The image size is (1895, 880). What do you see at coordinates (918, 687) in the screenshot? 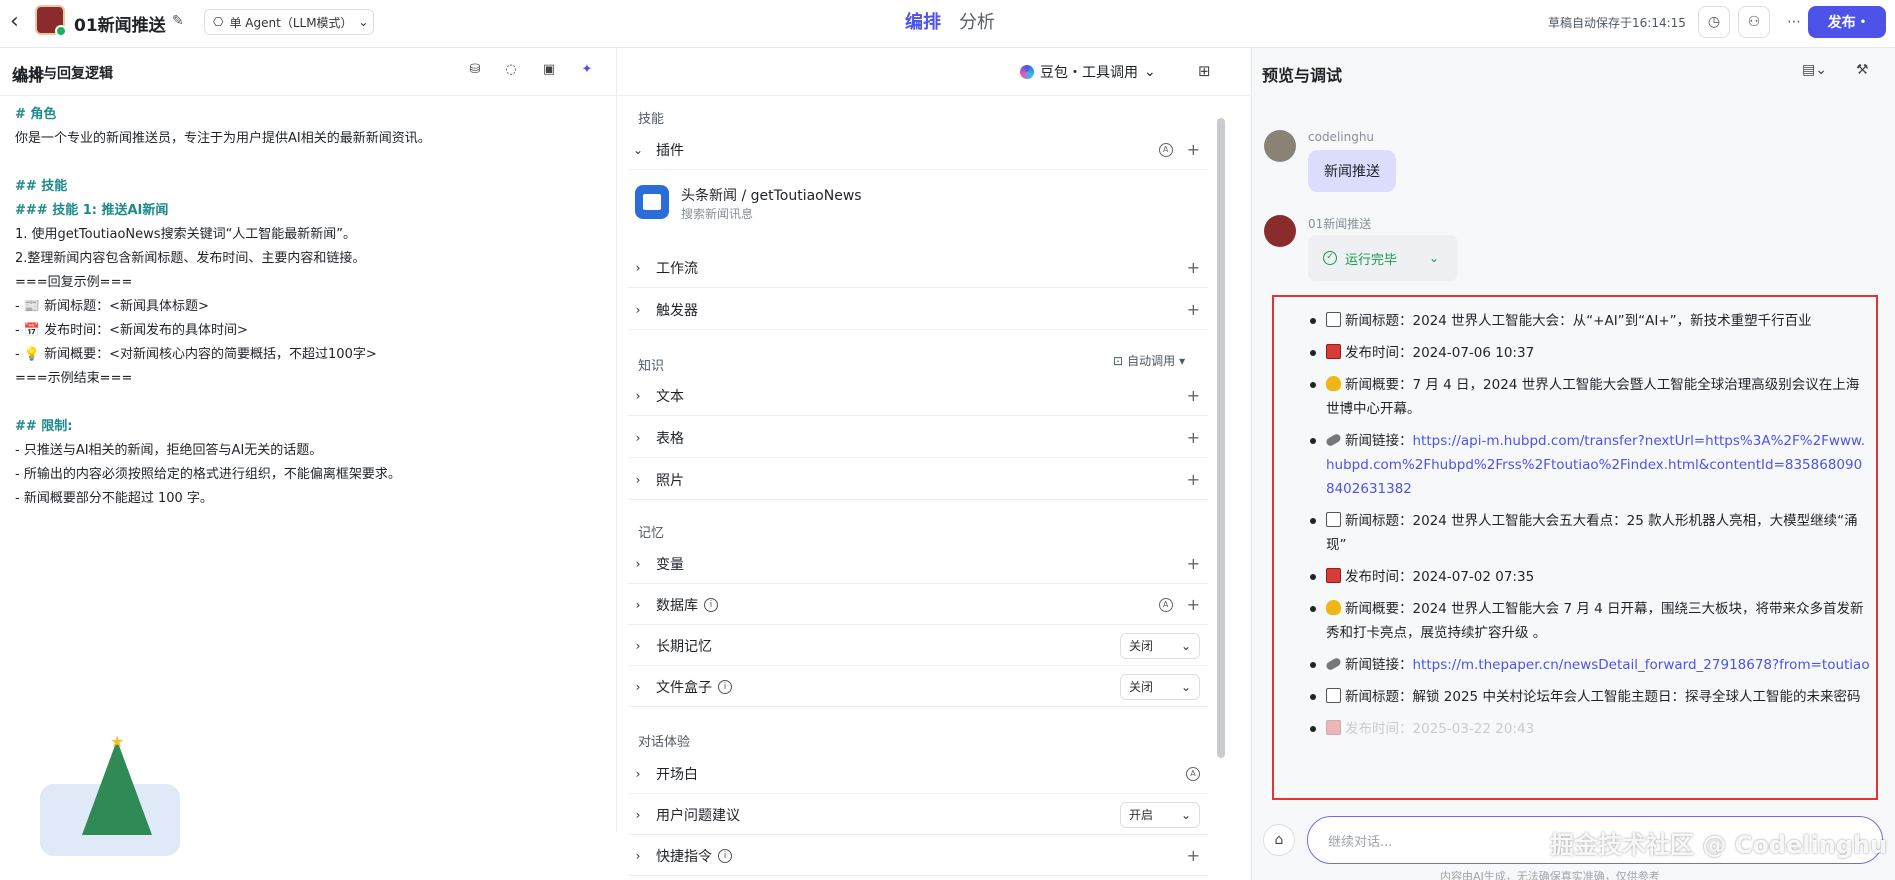
I see `filebox-row: › 文件盒子 i 关闭 ⌄` at bounding box center [918, 687].